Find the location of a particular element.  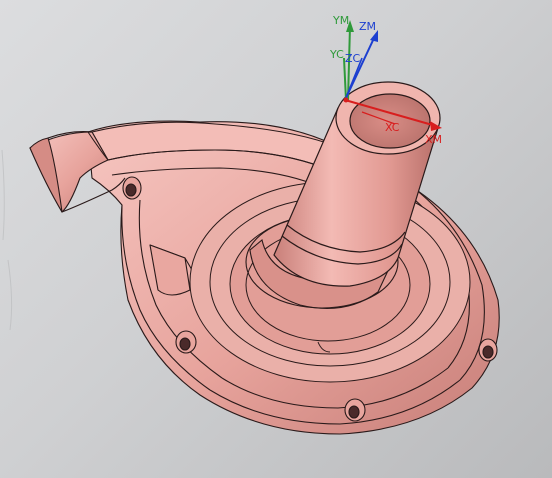

background-artifacts is located at coordinates (7, 240).